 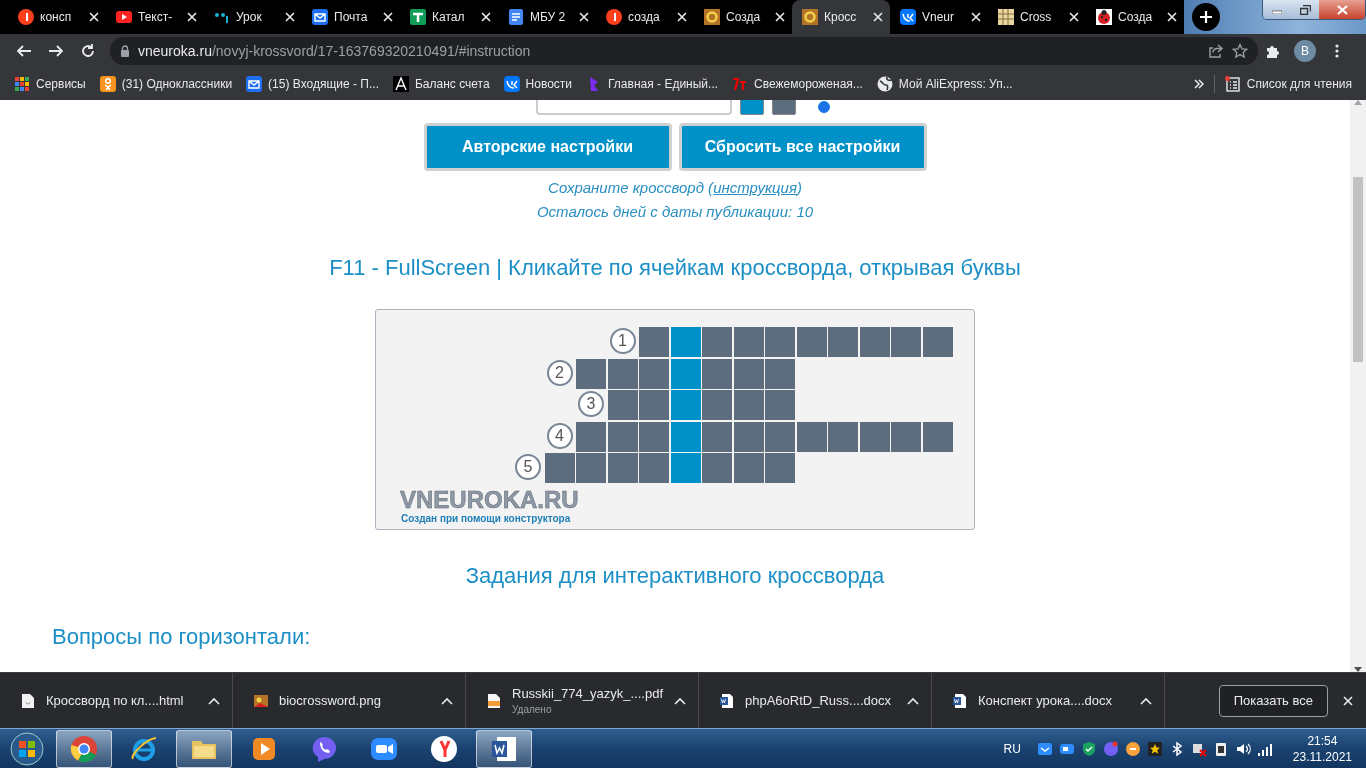 I want to click on bookmark-link: Баланс счета, so click(x=452, y=84).